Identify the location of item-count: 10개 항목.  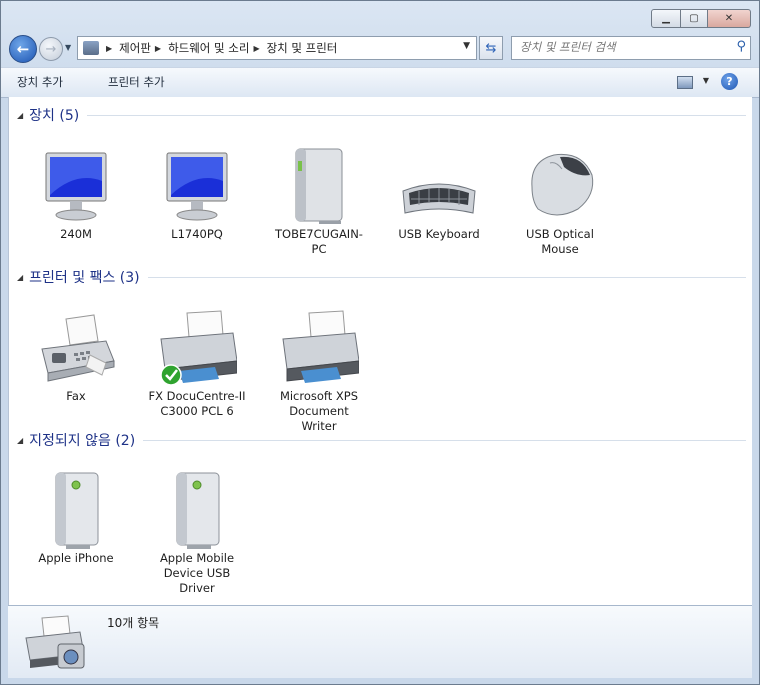
(133, 623).